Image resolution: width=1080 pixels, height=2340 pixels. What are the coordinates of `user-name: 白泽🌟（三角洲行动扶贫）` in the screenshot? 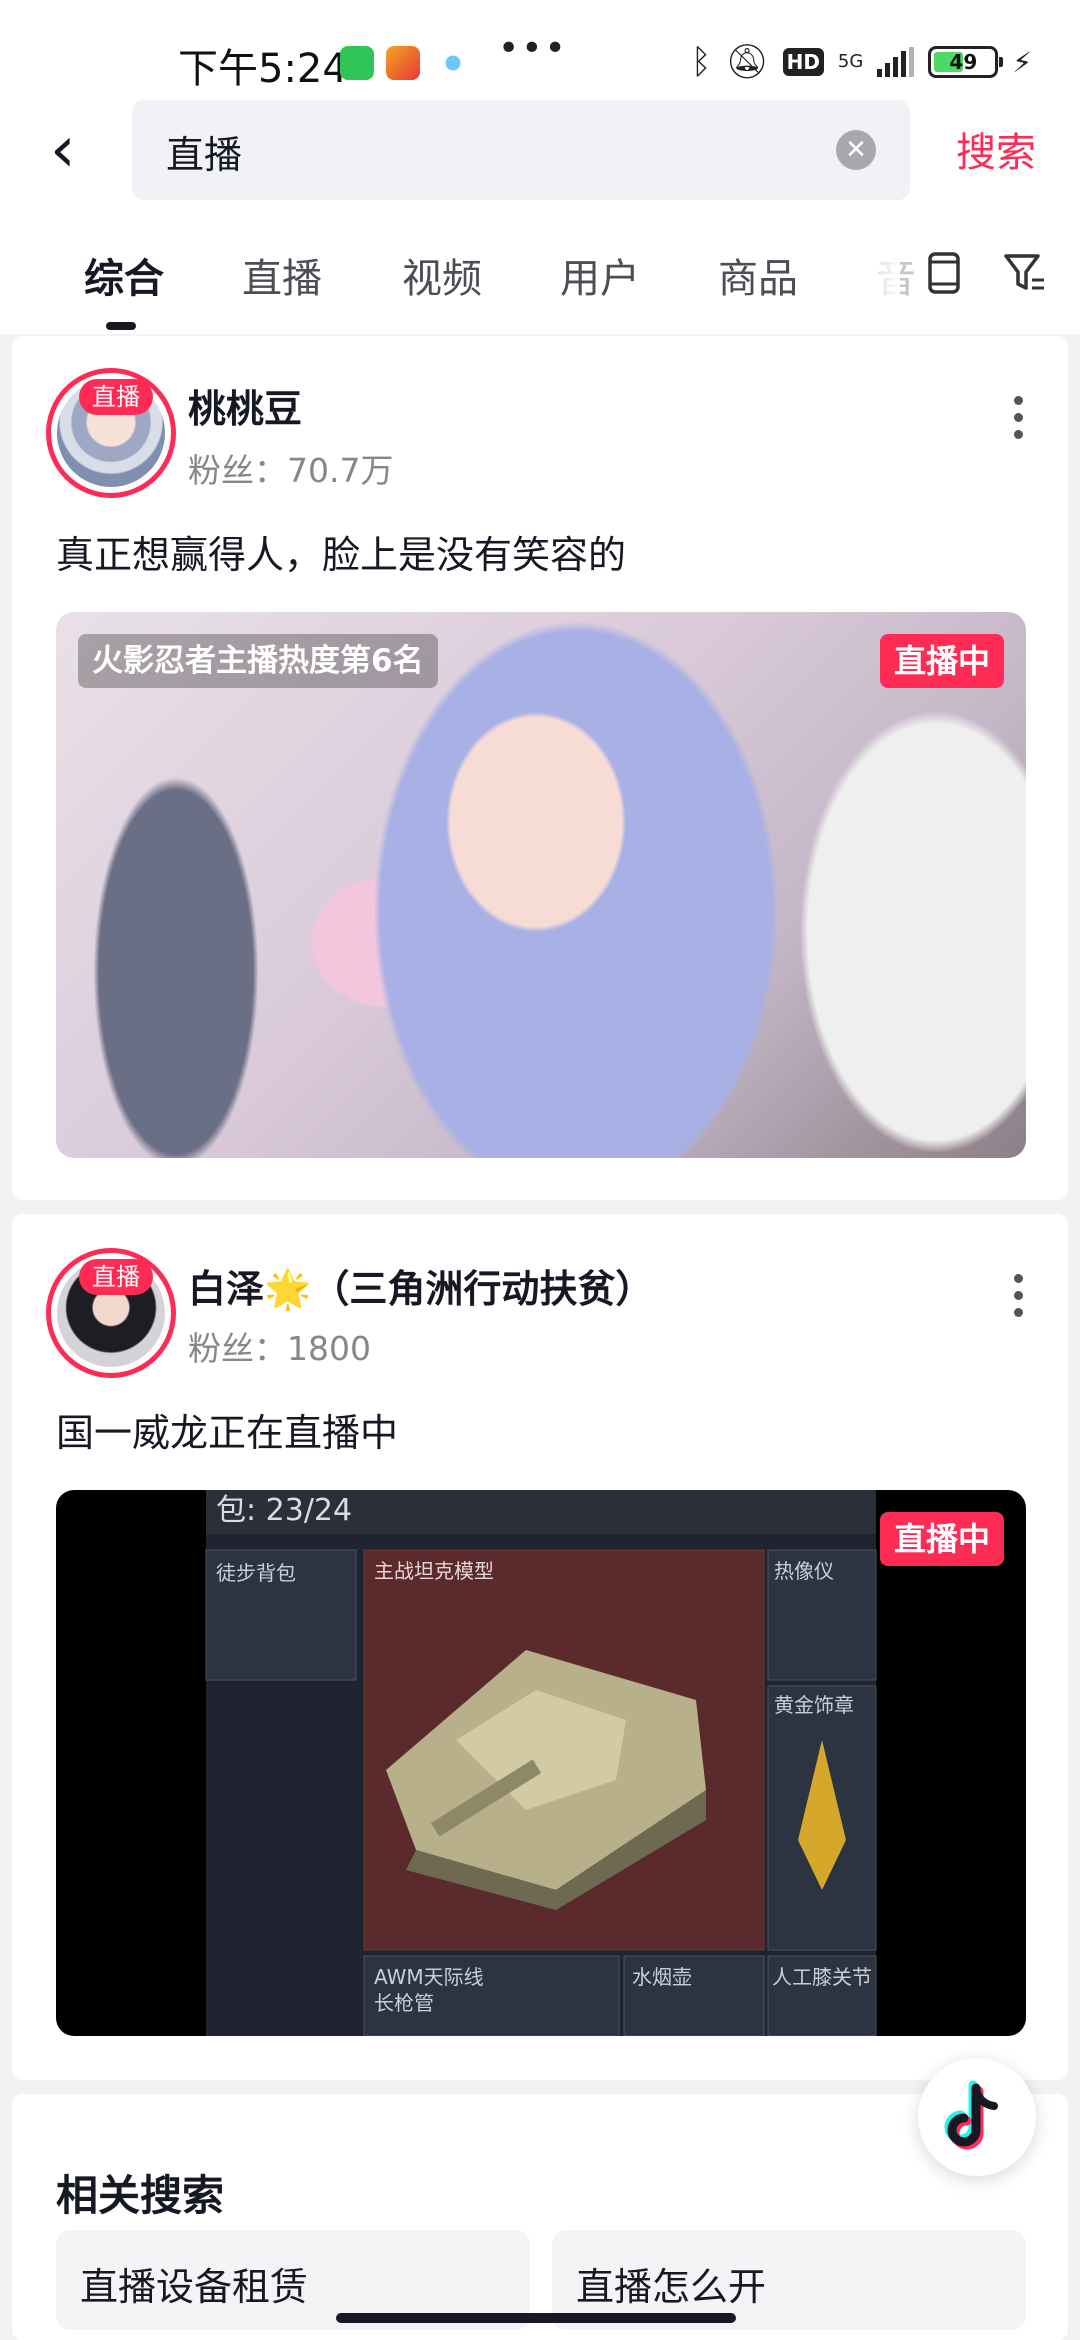 It's located at (420, 1285).